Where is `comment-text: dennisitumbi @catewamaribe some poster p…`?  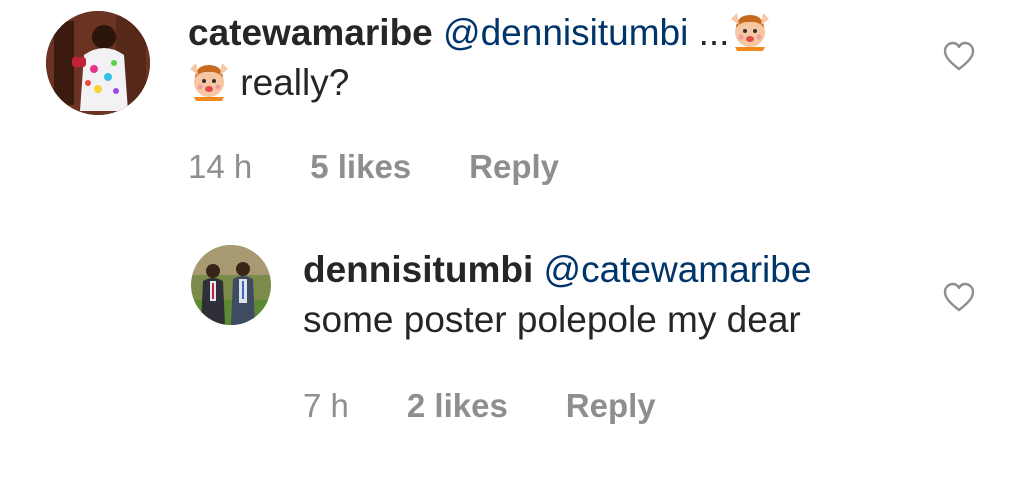
comment-text: dennisitumbi @catewamaribe some poster p… is located at coordinates (628, 295).